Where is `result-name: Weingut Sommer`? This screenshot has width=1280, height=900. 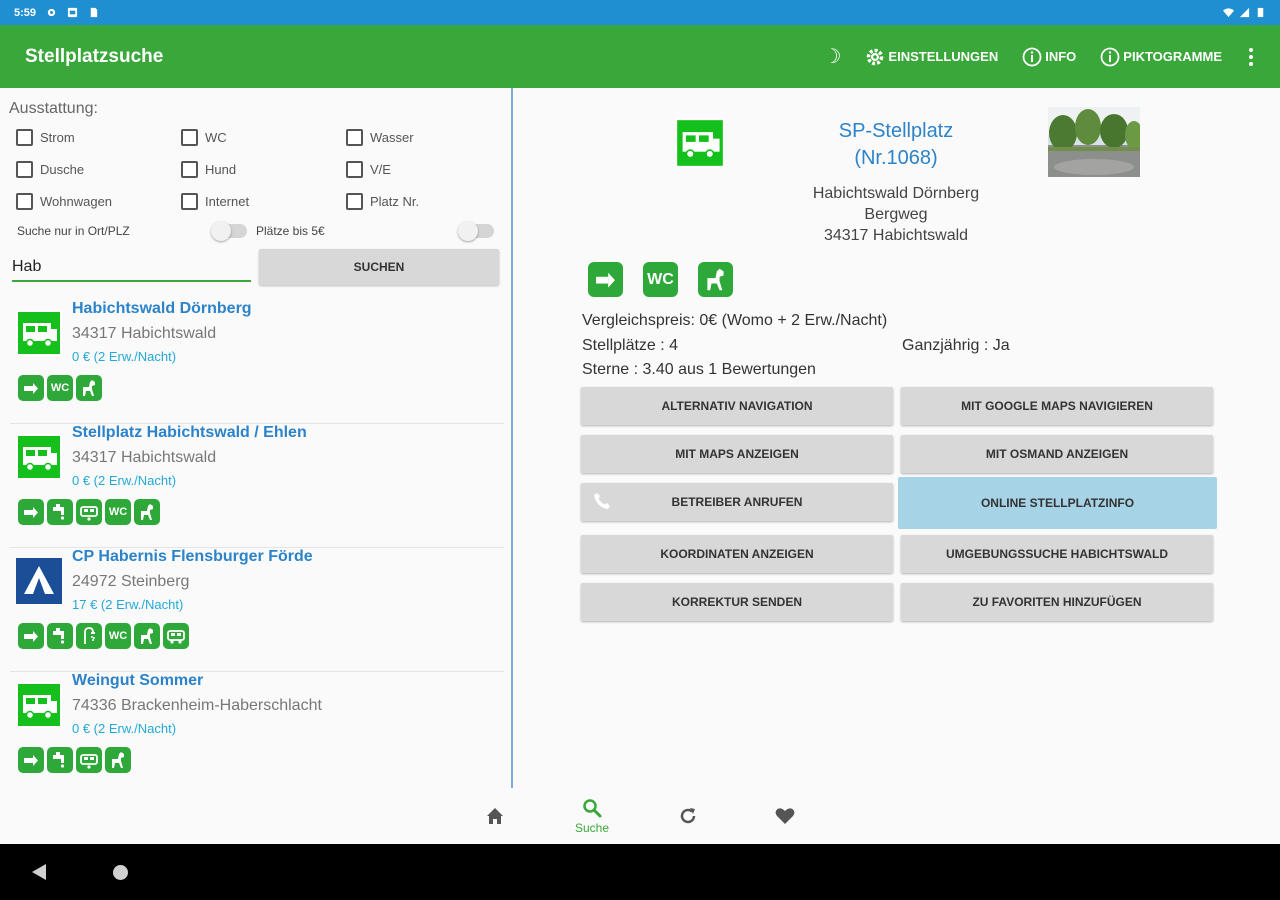 result-name: Weingut Sommer is located at coordinates (137, 681).